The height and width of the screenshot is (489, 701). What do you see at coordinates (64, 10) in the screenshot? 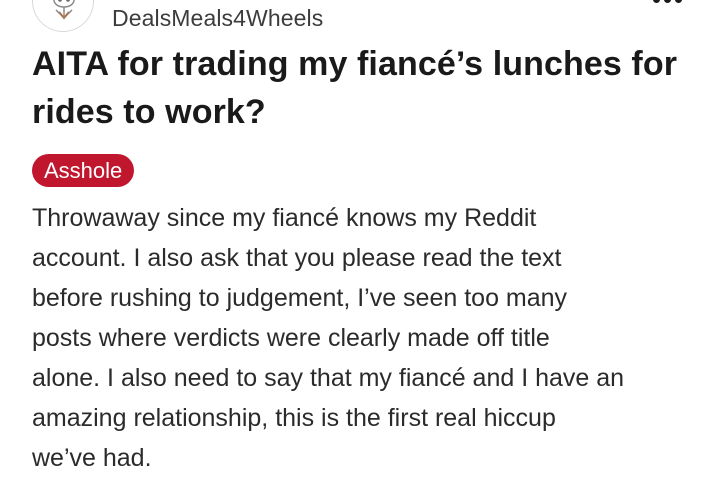
I see `snoo-avatar-icon` at bounding box center [64, 10].